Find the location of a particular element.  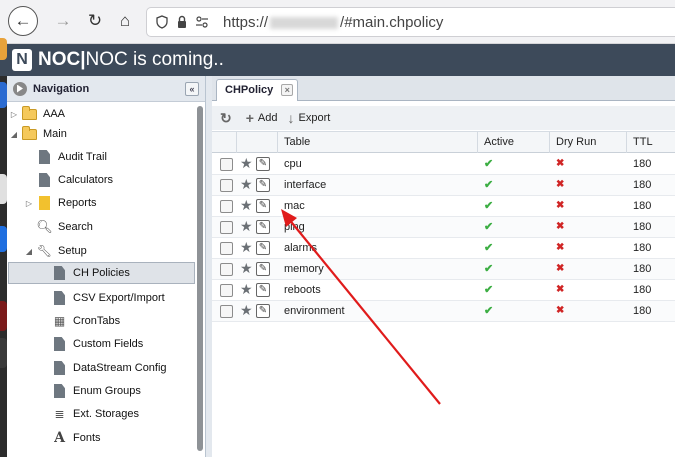

add-button: + Add is located at coordinates (262, 118).